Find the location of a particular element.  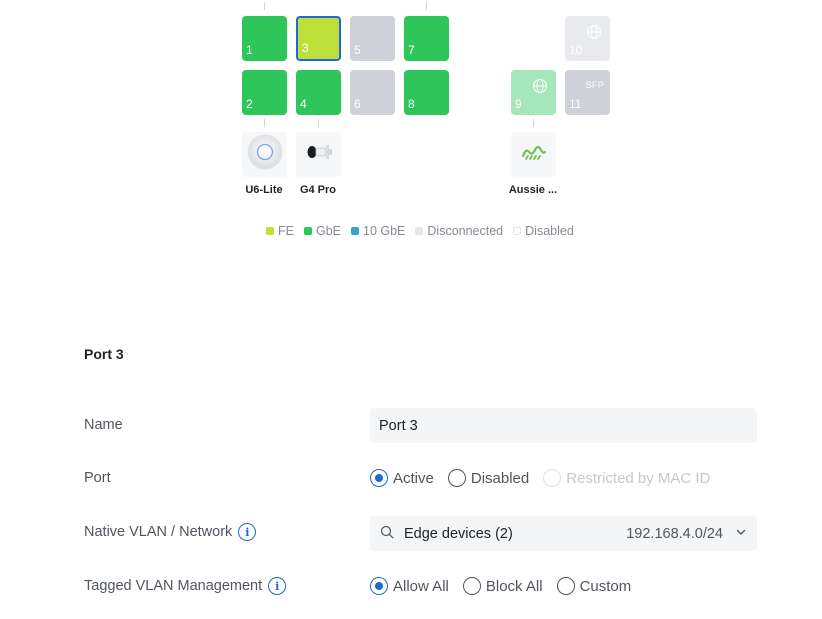

port-number: 3 is located at coordinates (305, 48).